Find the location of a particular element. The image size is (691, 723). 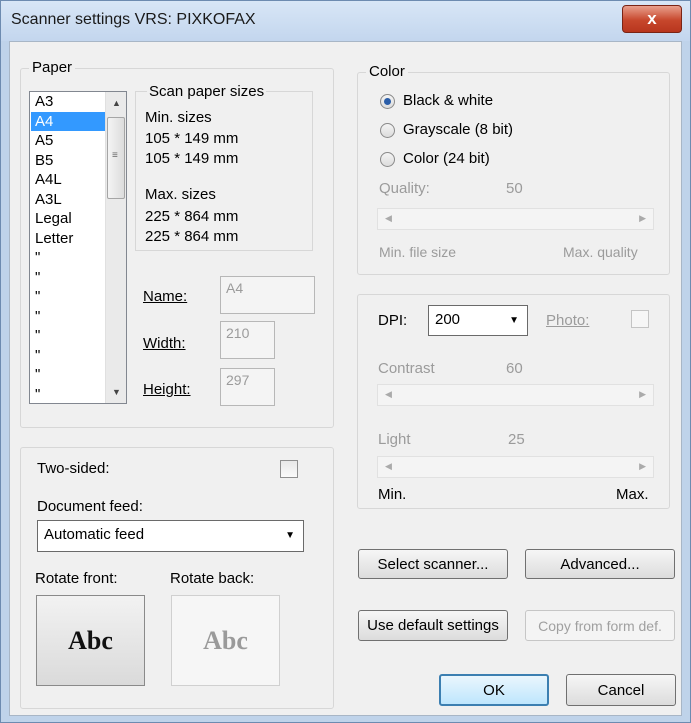

dpi-value: 200 is located at coordinates (448, 319).